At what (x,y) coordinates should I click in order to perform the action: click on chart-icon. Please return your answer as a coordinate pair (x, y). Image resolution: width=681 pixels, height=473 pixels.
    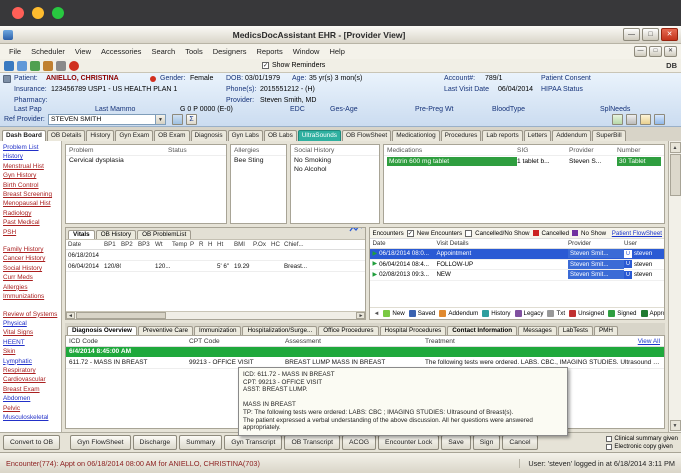
    Looking at the image, I should click on (35, 65).